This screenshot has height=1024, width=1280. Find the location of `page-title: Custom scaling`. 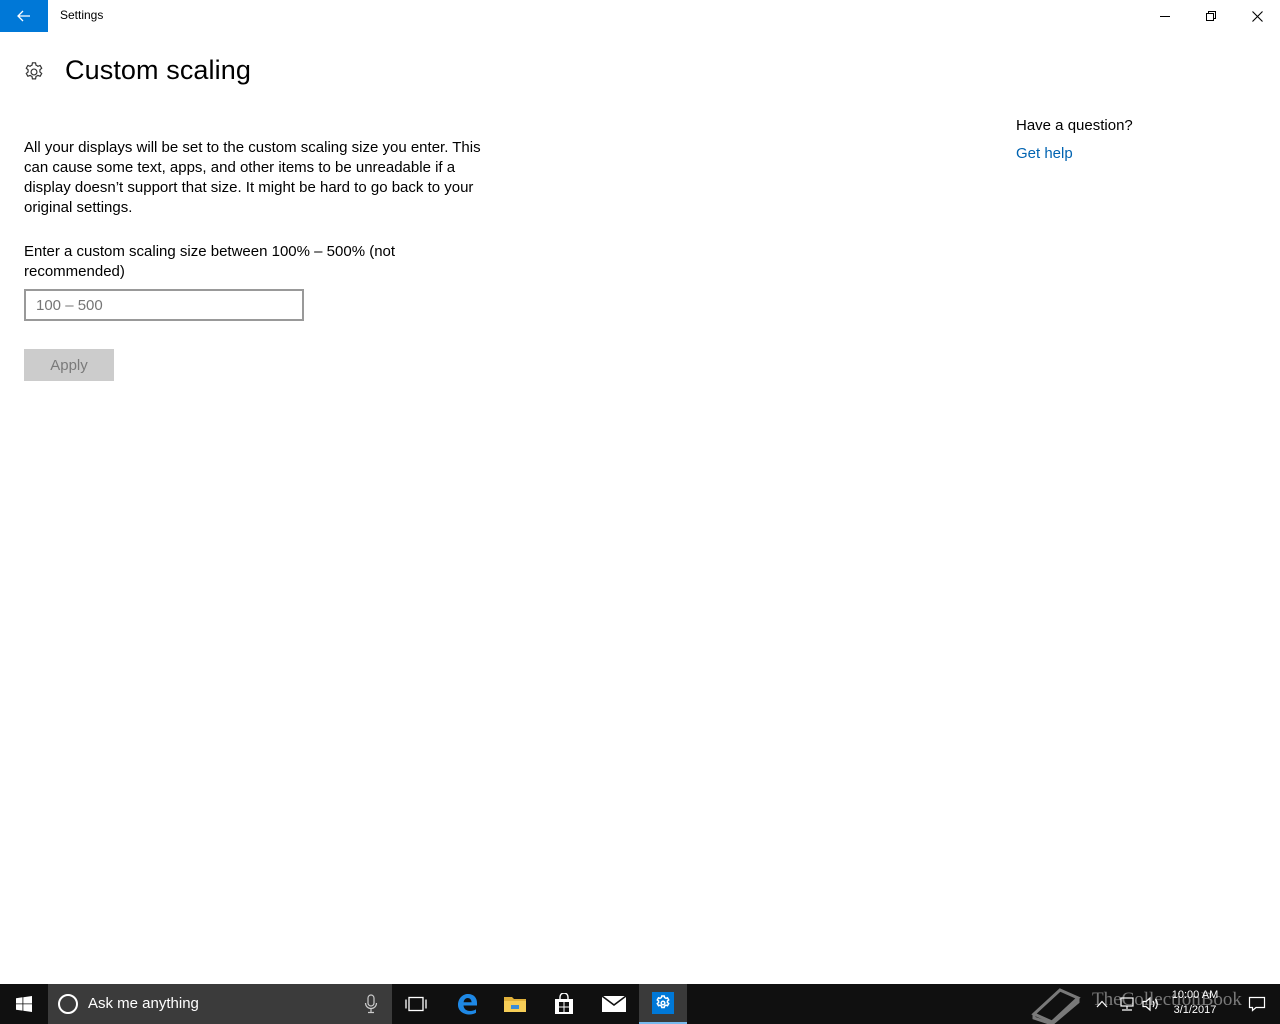

page-title: Custom scaling is located at coordinates (158, 70).